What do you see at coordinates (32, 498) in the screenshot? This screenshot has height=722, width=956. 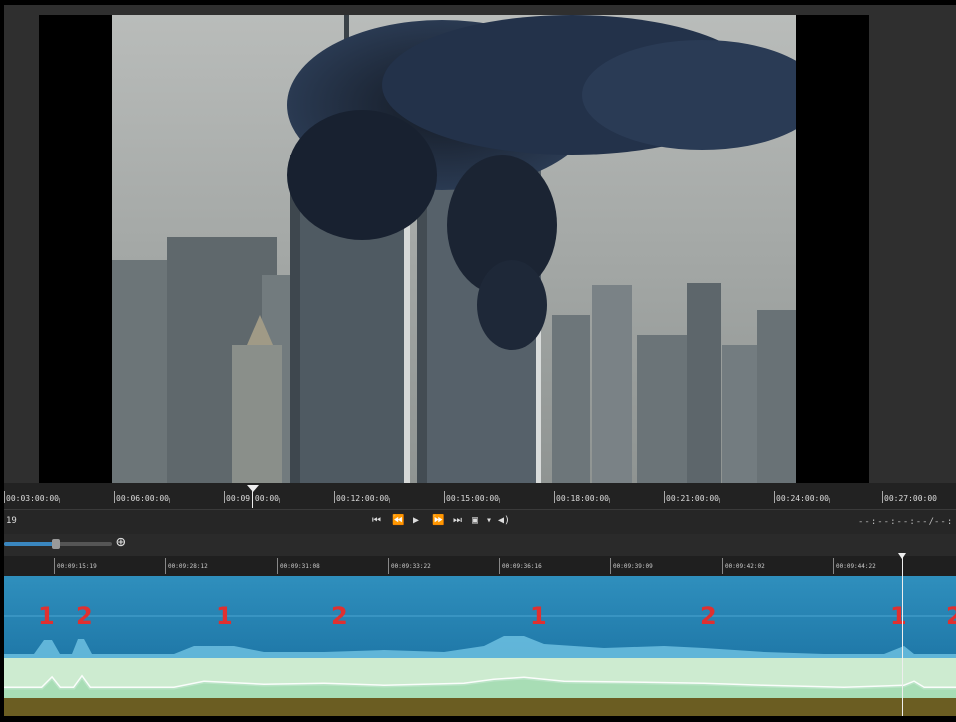 I see `ruler-timecode: 00:03:00:00` at bounding box center [32, 498].